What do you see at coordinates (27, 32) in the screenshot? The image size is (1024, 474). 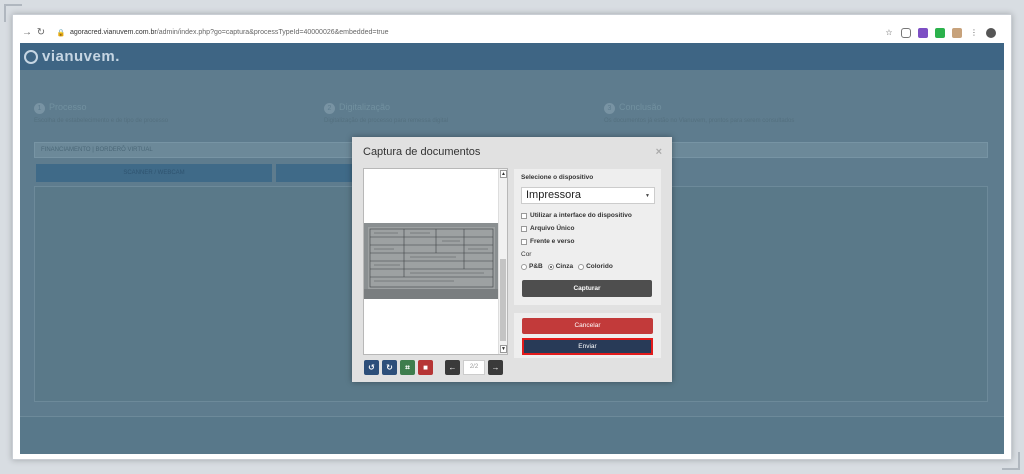 I see `forward-icon: →` at bounding box center [27, 32].